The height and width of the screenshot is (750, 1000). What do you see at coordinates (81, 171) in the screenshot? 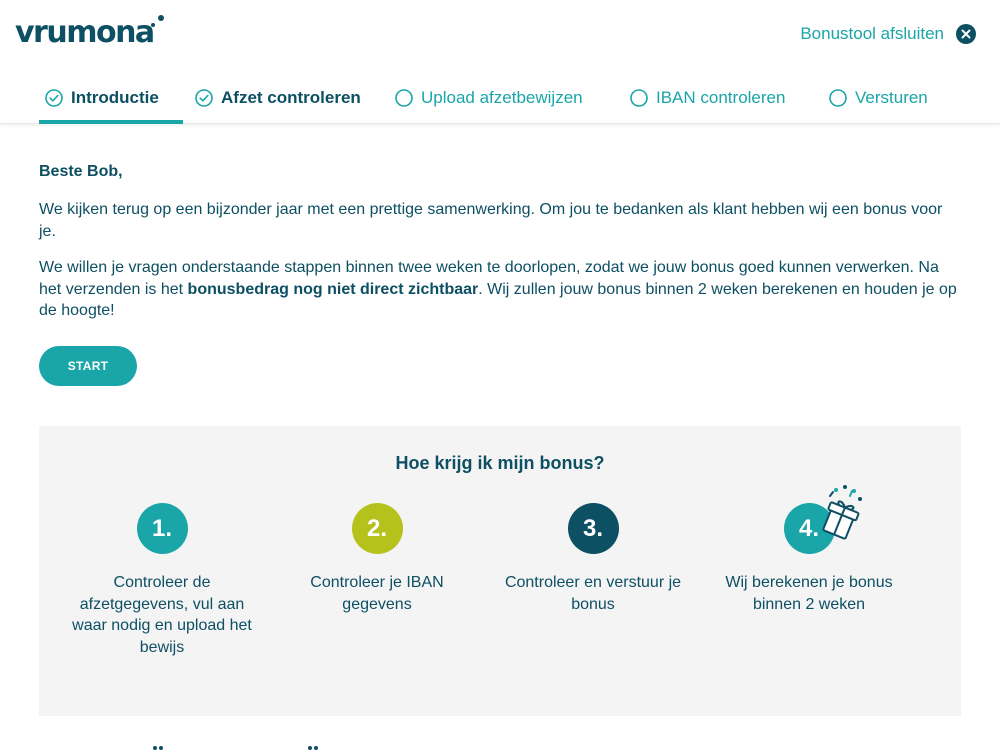
I see `greeting: Beste Bob,` at bounding box center [81, 171].